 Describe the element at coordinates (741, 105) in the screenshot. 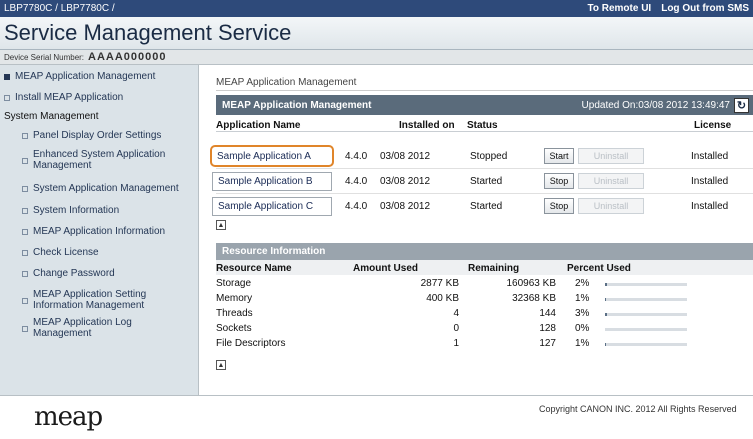

I see `refresh-icon: ↻` at that location.